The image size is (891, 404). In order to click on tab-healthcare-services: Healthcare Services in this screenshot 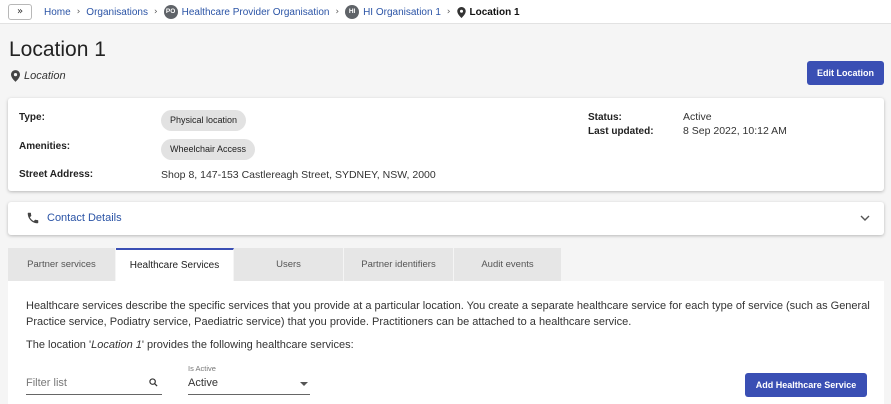, I will do `click(175, 264)`.